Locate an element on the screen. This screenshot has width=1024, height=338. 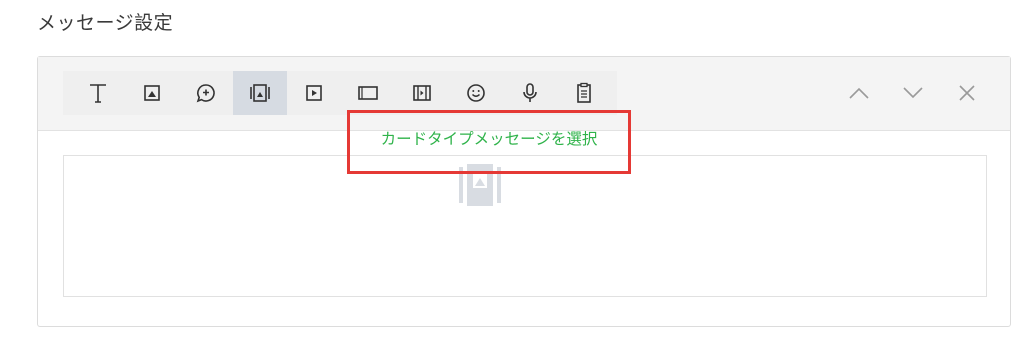
video-message-button is located at coordinates (314, 93).